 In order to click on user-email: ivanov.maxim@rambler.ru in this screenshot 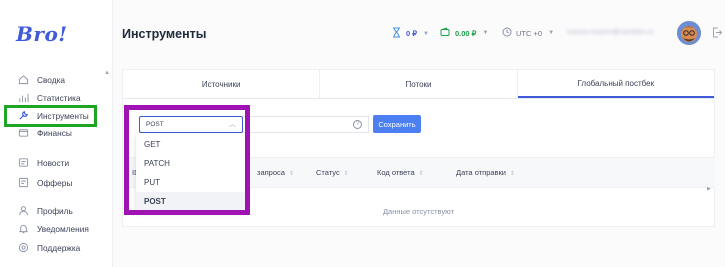, I will do `click(610, 31)`.